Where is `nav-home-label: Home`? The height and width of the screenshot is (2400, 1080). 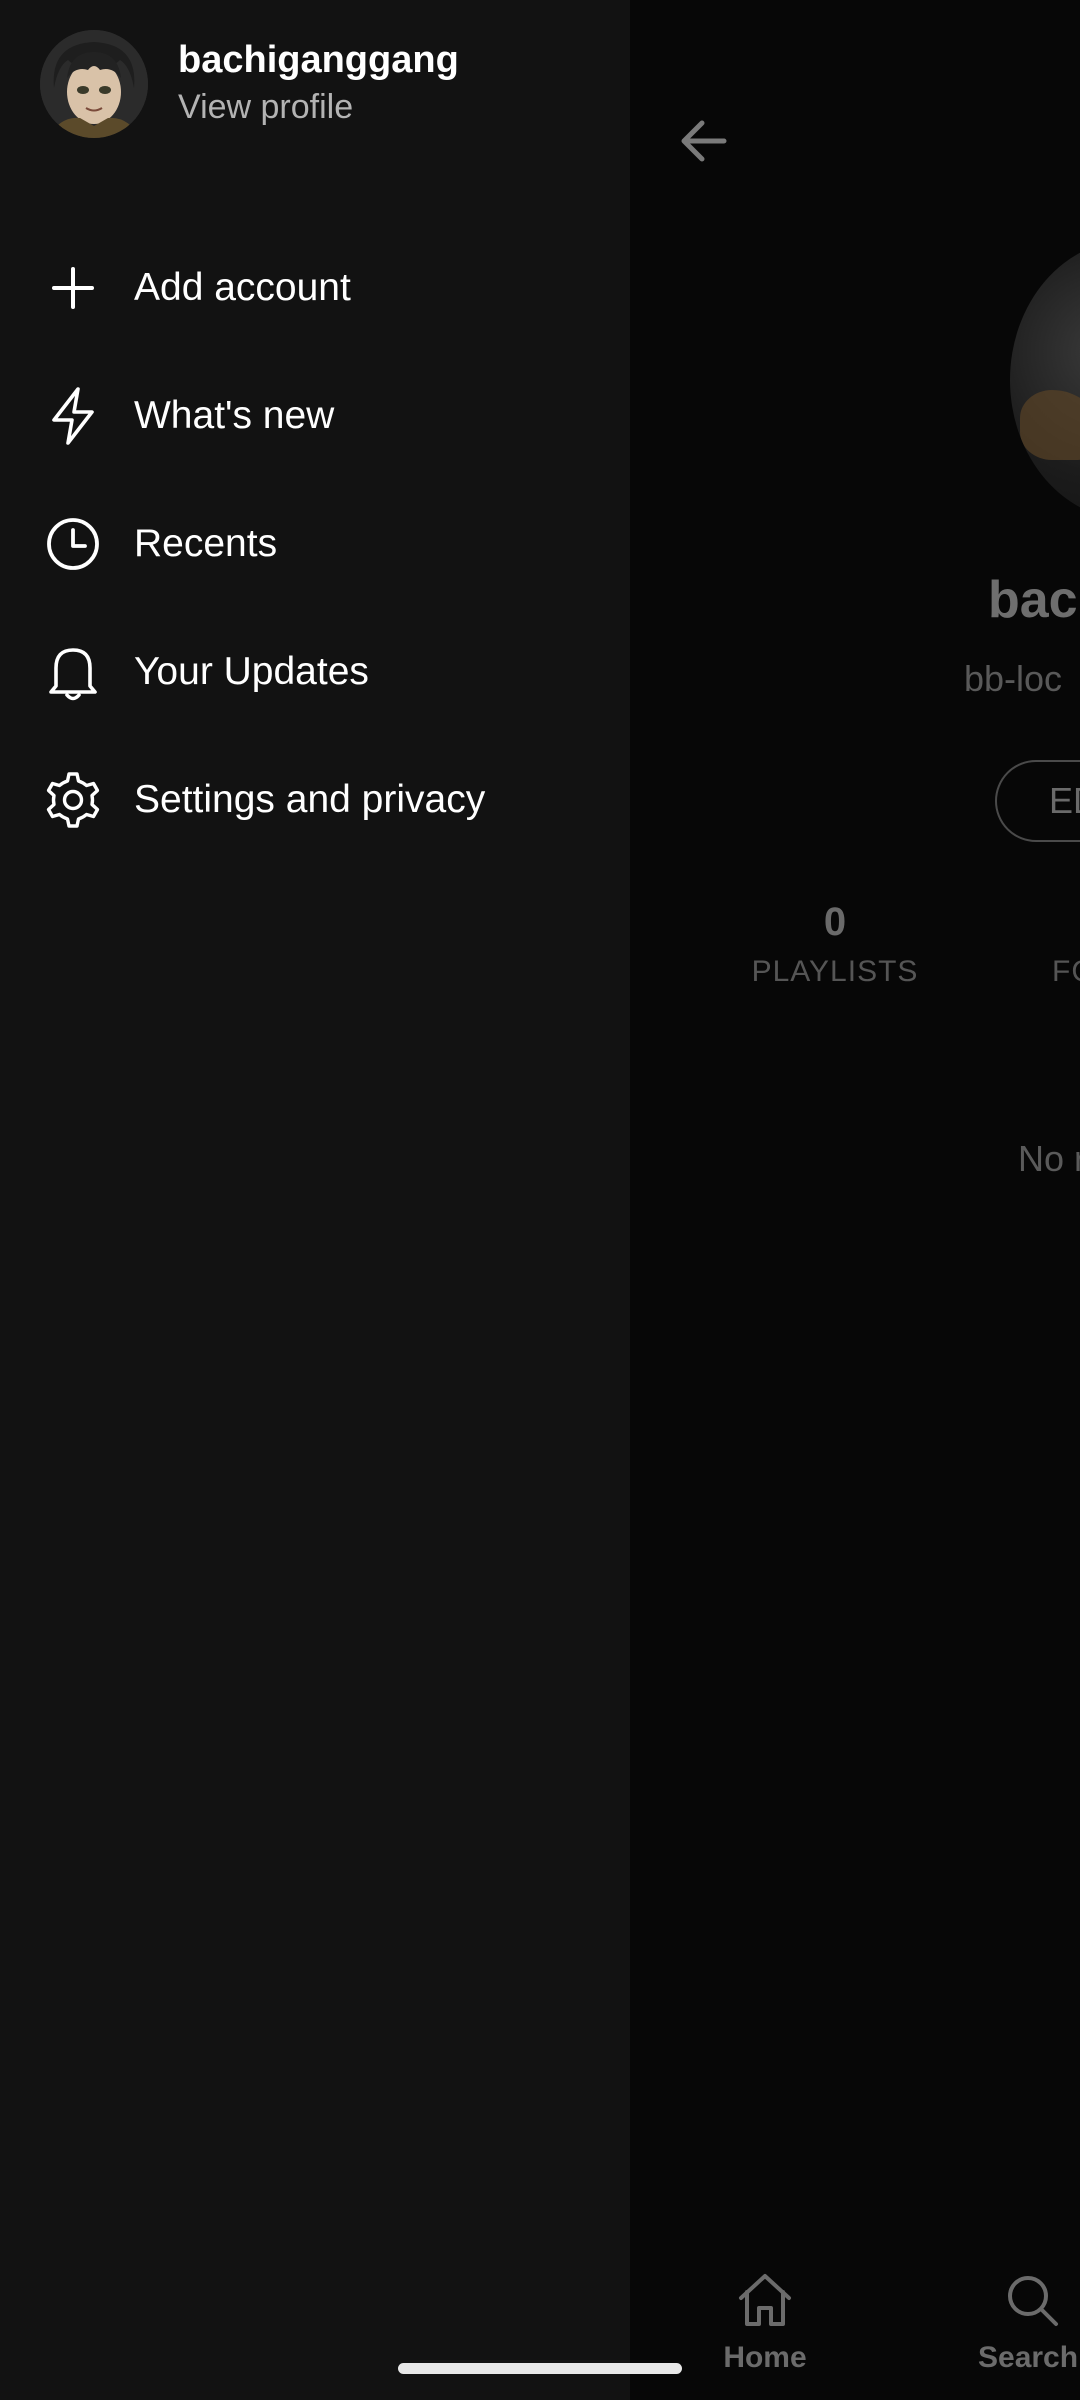 nav-home-label: Home is located at coordinates (765, 2357).